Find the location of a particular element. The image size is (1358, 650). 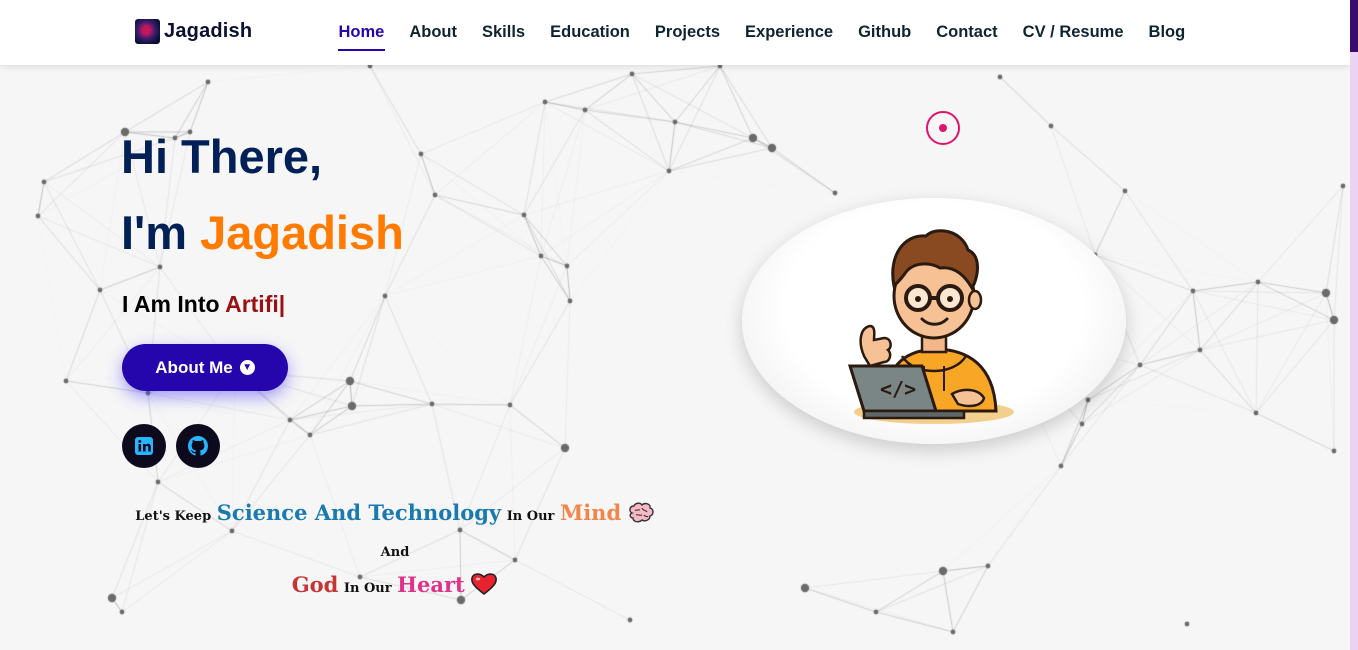

about-me-label: About Me is located at coordinates (194, 367).